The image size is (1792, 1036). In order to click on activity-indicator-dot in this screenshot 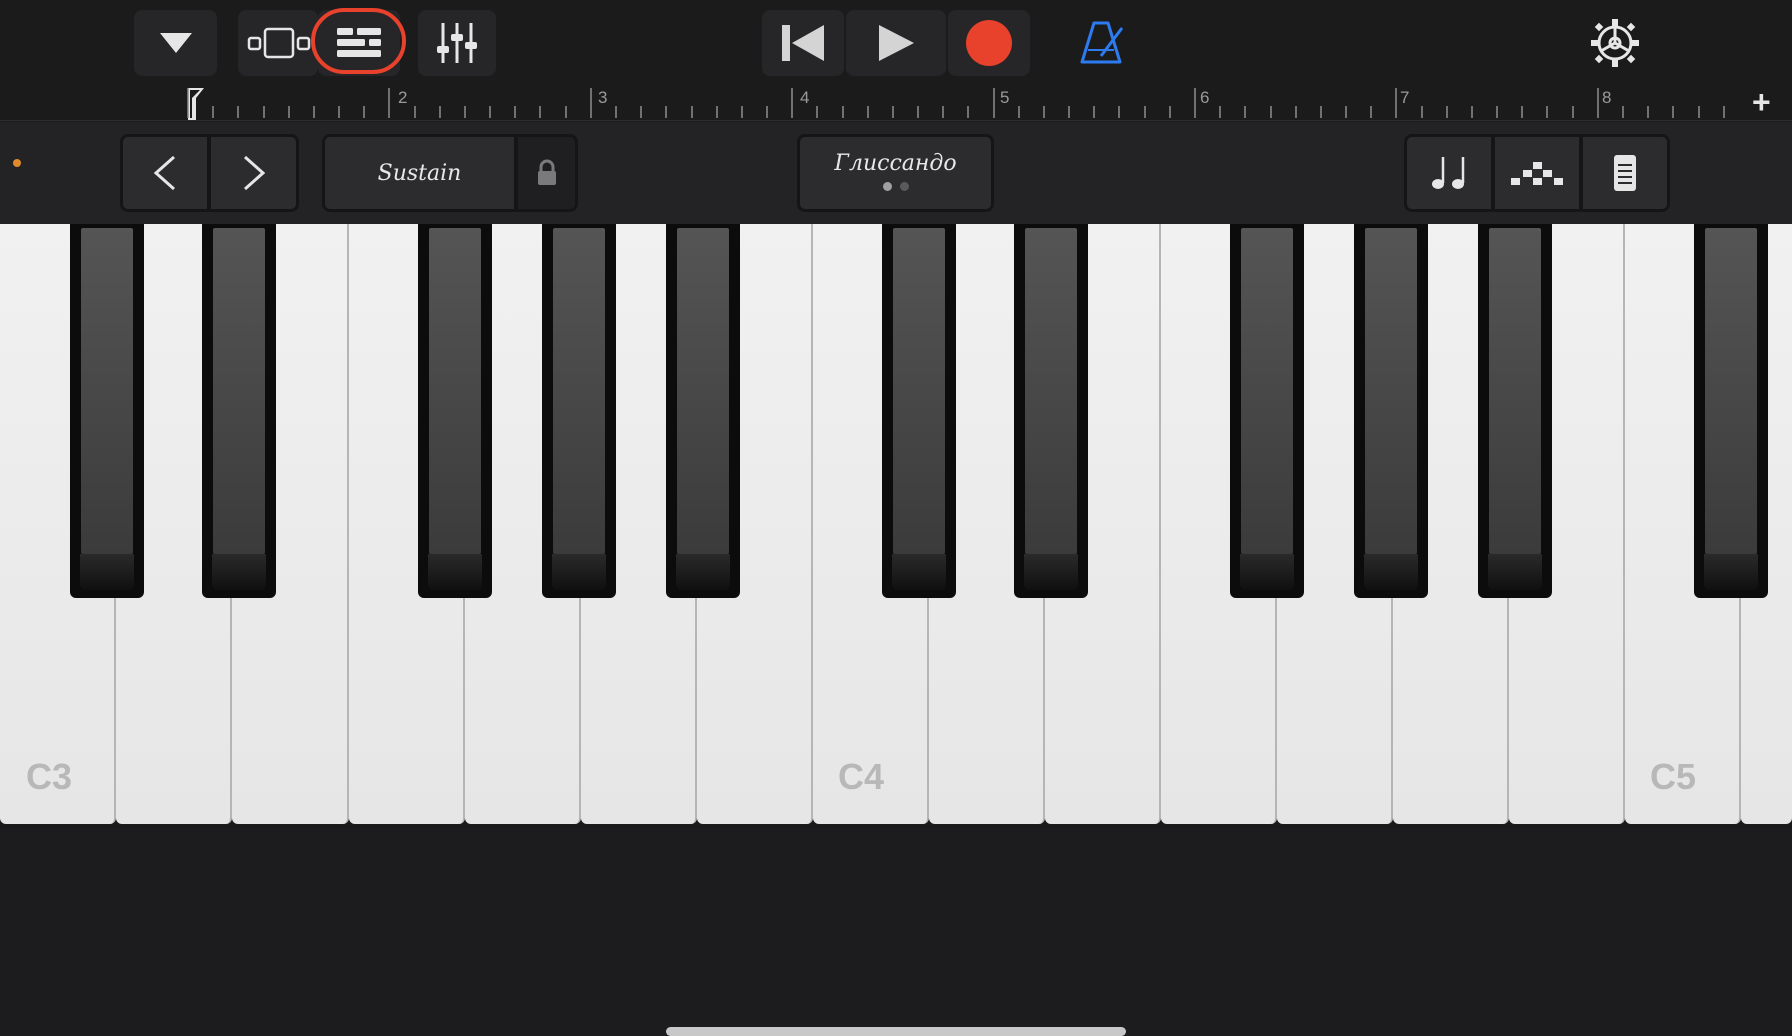, I will do `click(17, 163)`.